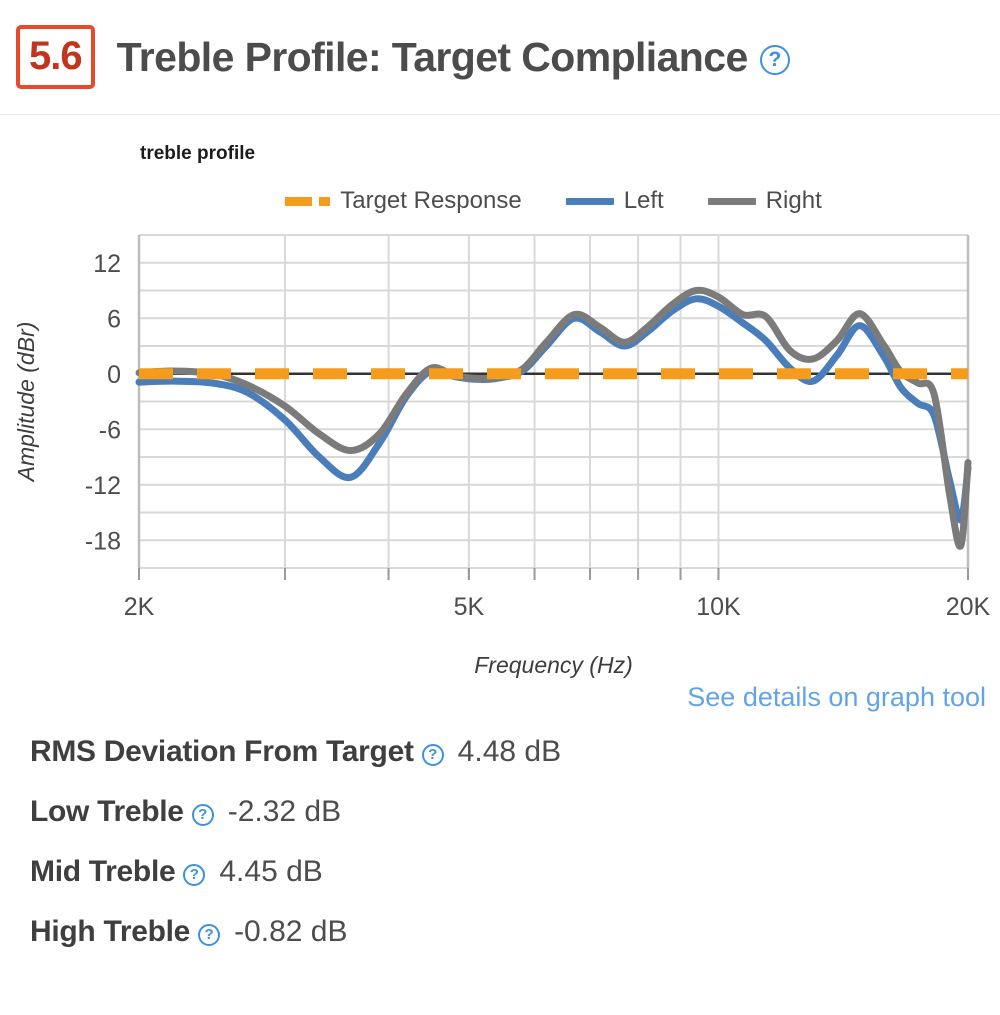  Describe the element at coordinates (107, 264) in the screenshot. I see `svg-text: 12` at that location.